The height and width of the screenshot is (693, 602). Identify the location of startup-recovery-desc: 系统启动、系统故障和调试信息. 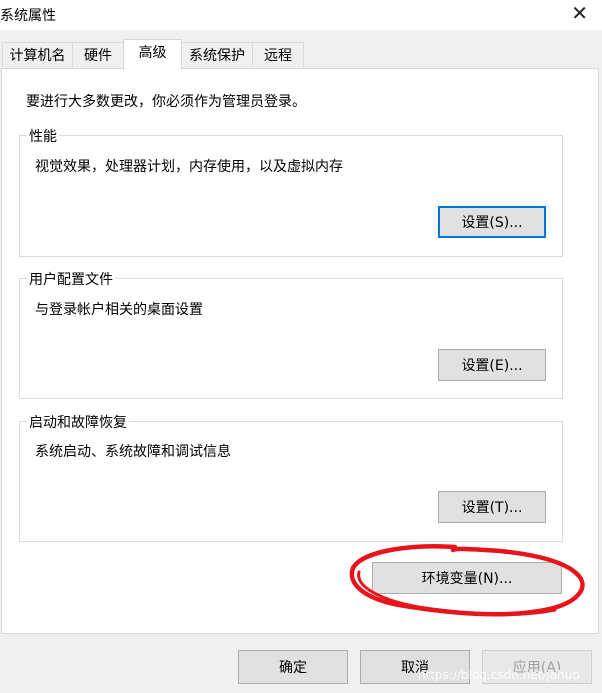
(133, 452).